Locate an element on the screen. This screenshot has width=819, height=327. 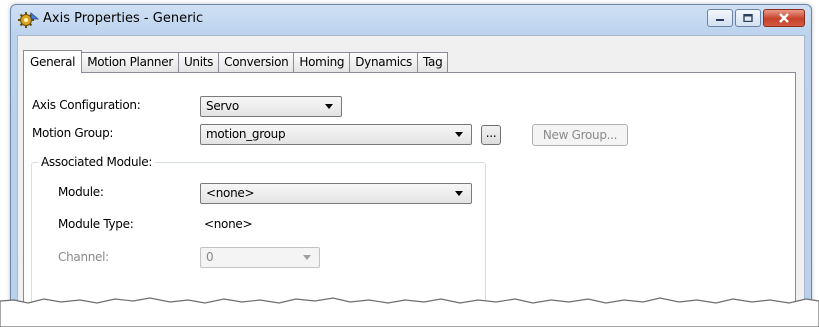
tab-conversion: Conversion is located at coordinates (256, 62).